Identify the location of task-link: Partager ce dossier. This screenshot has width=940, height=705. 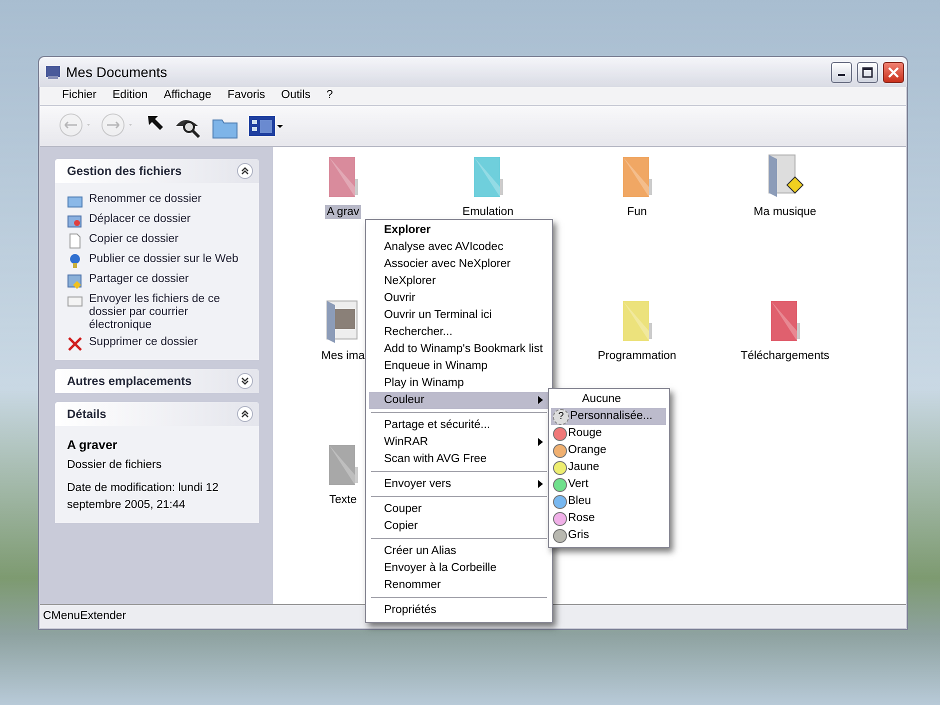
(139, 279).